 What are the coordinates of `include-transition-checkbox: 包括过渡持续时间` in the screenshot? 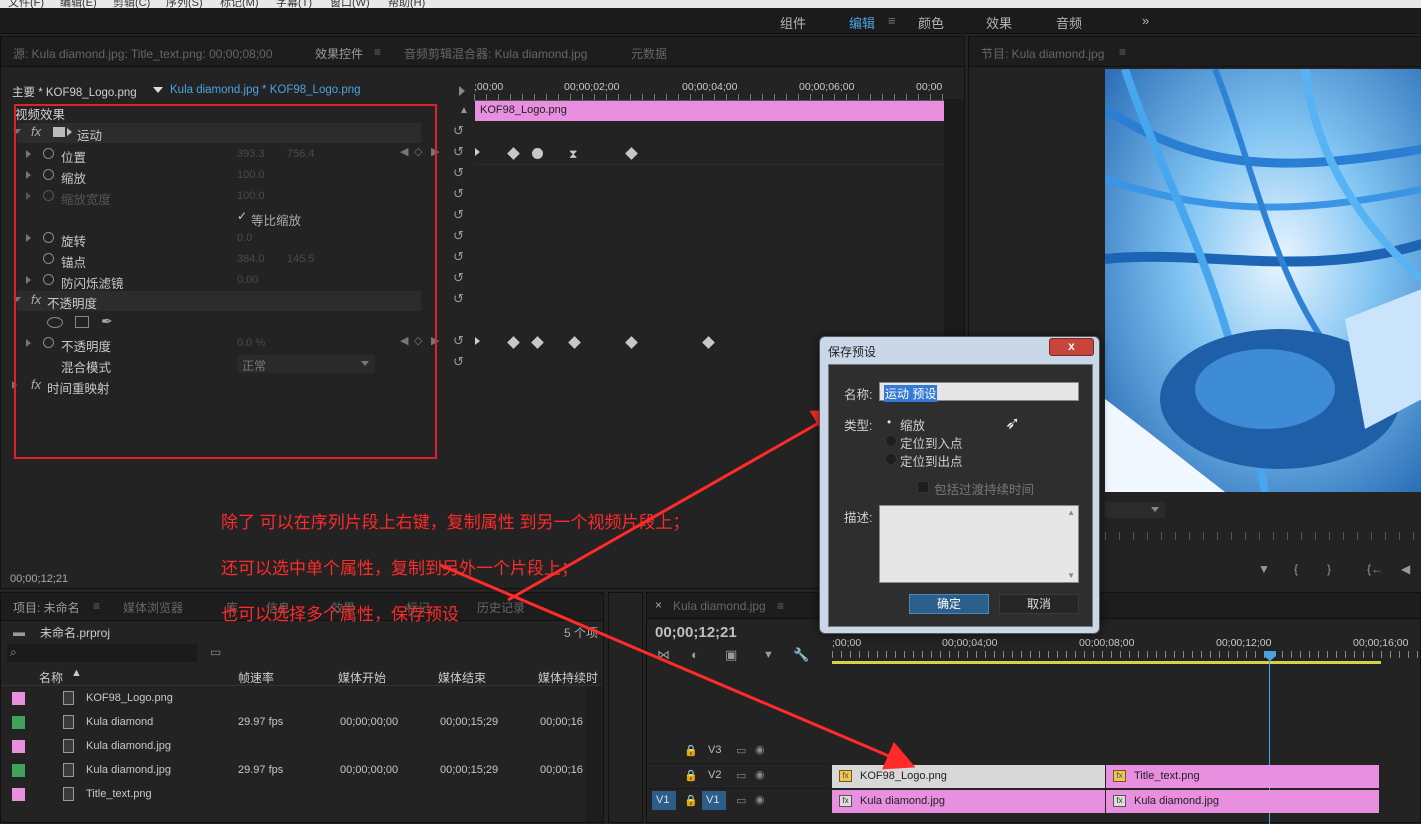 It's located at (1002, 488).